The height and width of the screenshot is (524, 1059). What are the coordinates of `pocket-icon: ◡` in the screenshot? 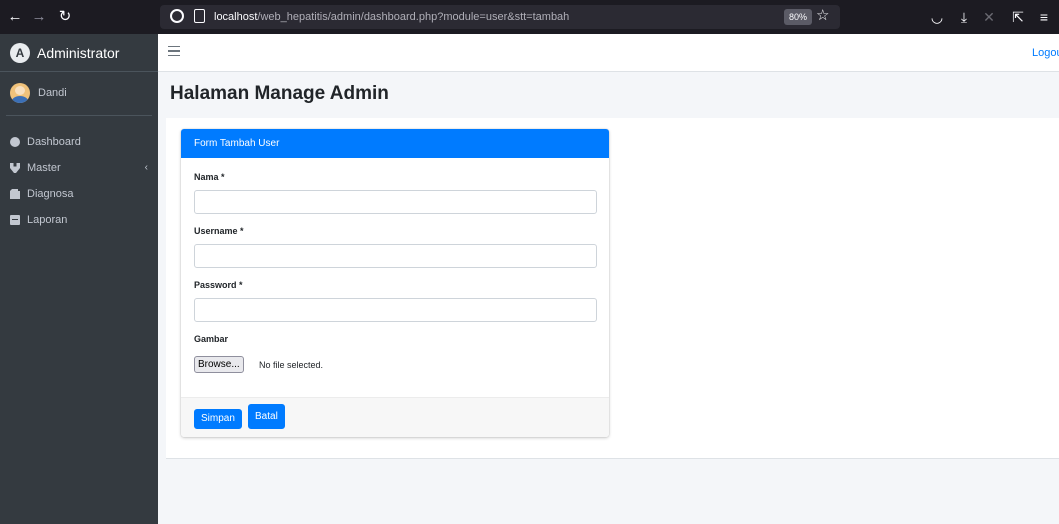 It's located at (937, 17).